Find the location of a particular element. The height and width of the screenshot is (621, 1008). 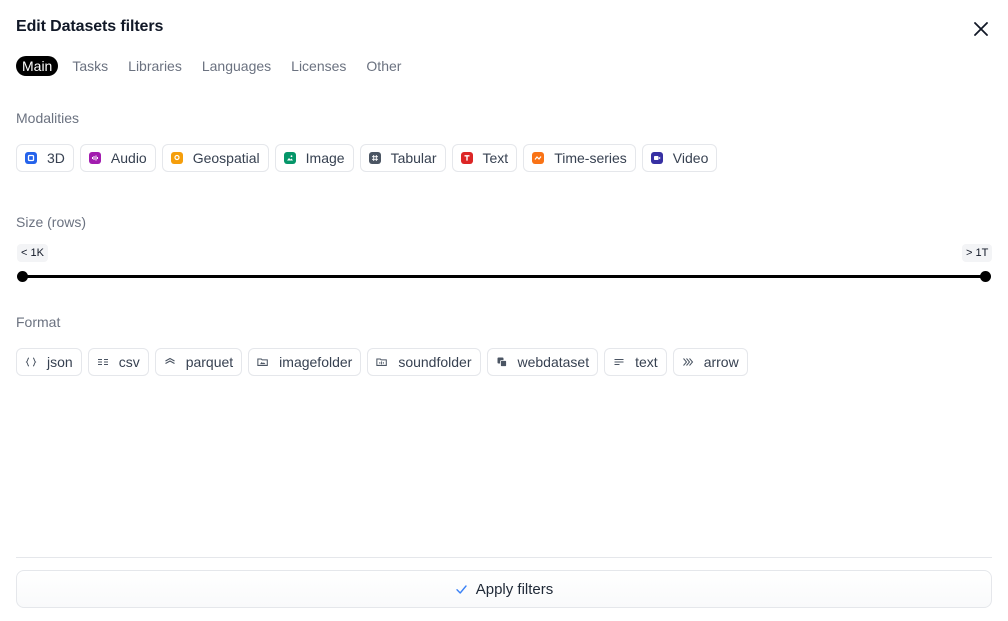

format-soundfolder: soundfolder is located at coordinates (424, 362).